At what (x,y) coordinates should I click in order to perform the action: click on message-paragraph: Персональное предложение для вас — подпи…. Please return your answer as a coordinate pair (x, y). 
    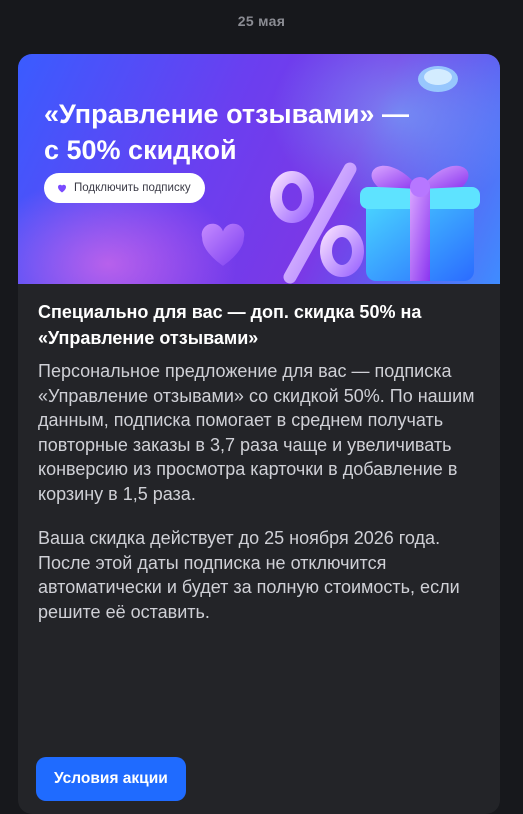
    Looking at the image, I should click on (256, 432).